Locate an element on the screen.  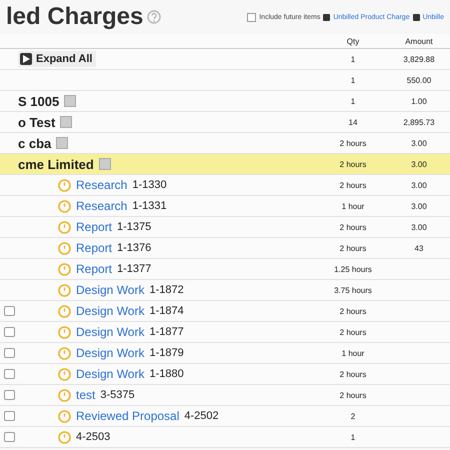
column-header: Amount is located at coordinates (419, 41).